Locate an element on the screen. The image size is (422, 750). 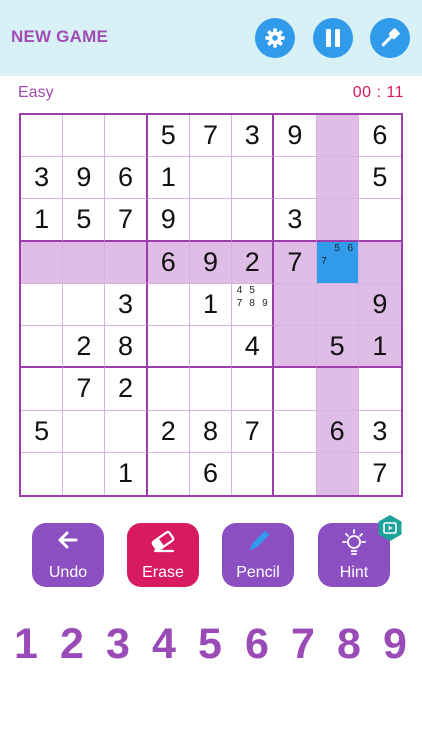
number-key-1: 1 is located at coordinates (26, 644).